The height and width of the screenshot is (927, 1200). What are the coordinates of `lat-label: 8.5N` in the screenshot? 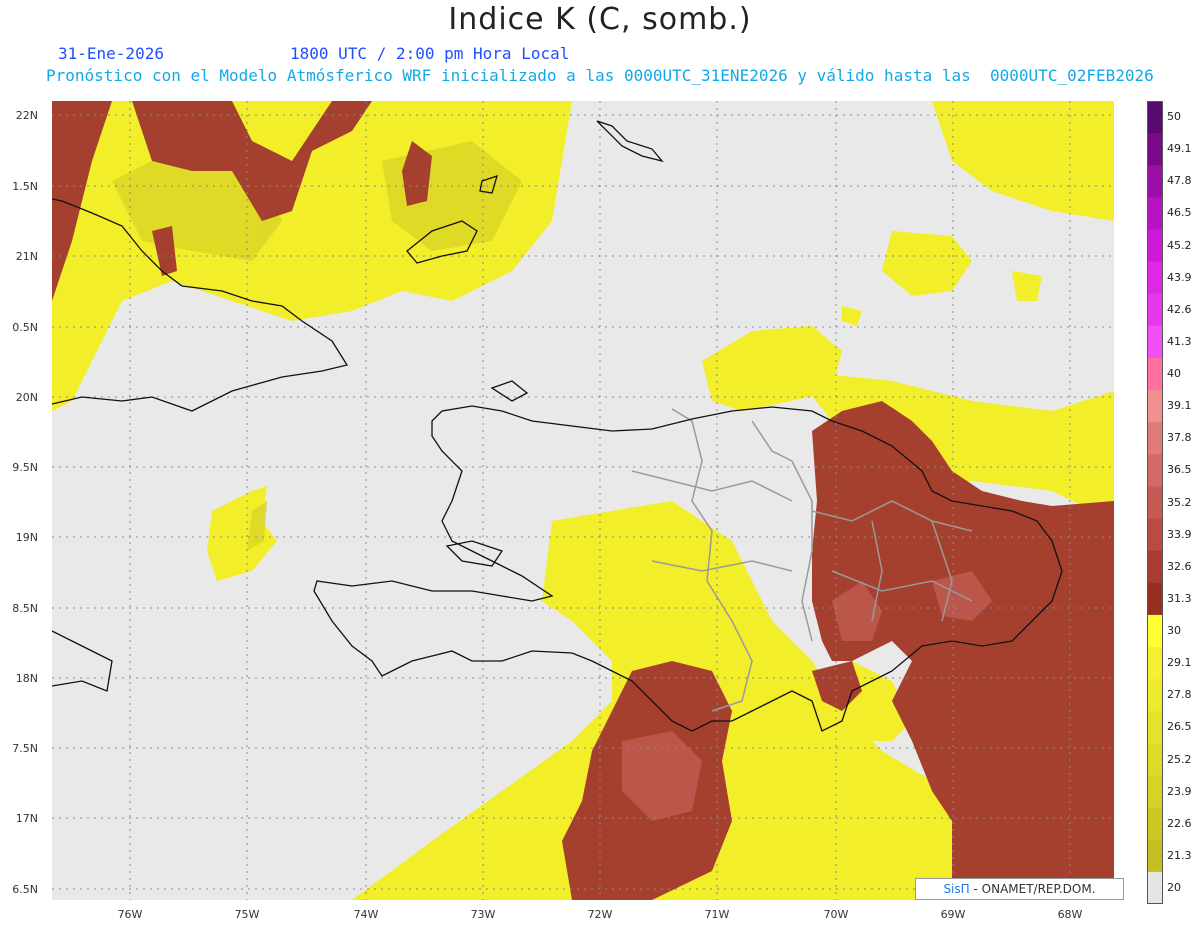 It's located at (25, 608).